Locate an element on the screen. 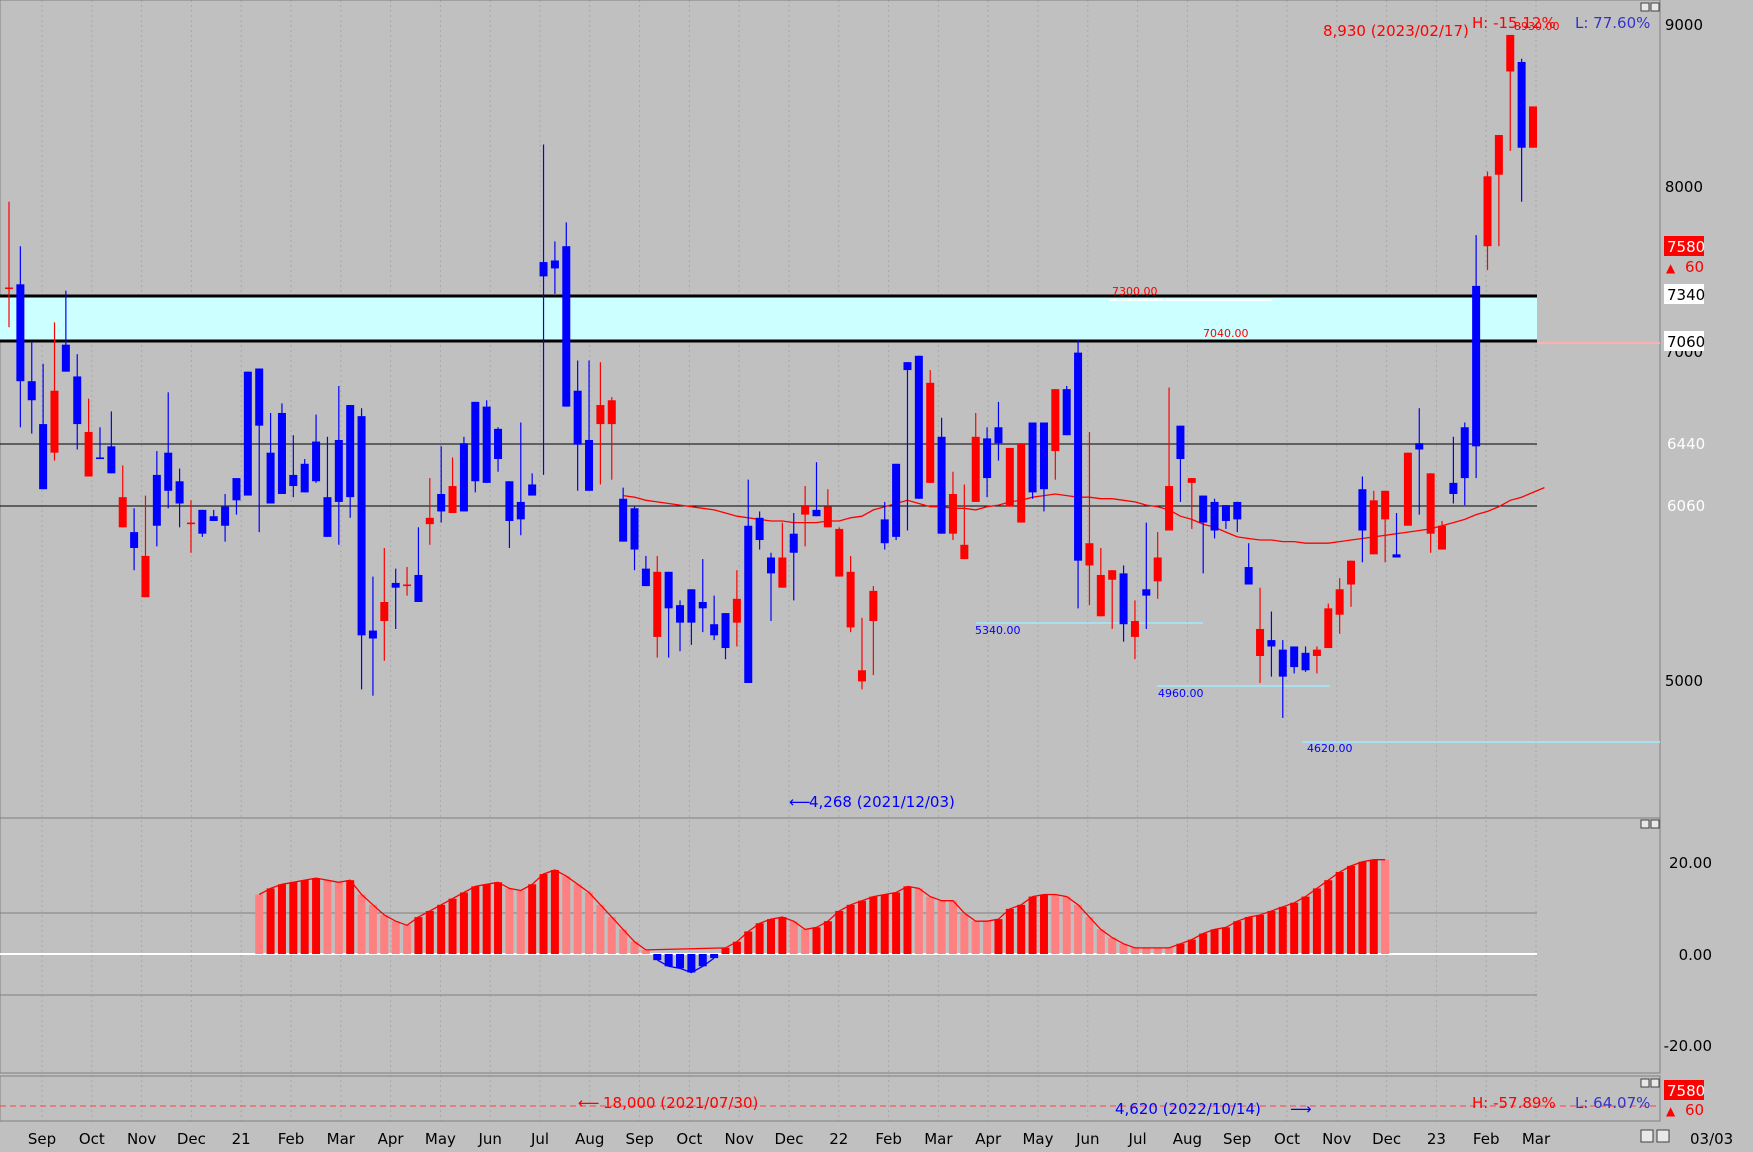 Image resolution: width=1753 pixels, height=1152 pixels. close-button is located at coordinates (1655, 7).